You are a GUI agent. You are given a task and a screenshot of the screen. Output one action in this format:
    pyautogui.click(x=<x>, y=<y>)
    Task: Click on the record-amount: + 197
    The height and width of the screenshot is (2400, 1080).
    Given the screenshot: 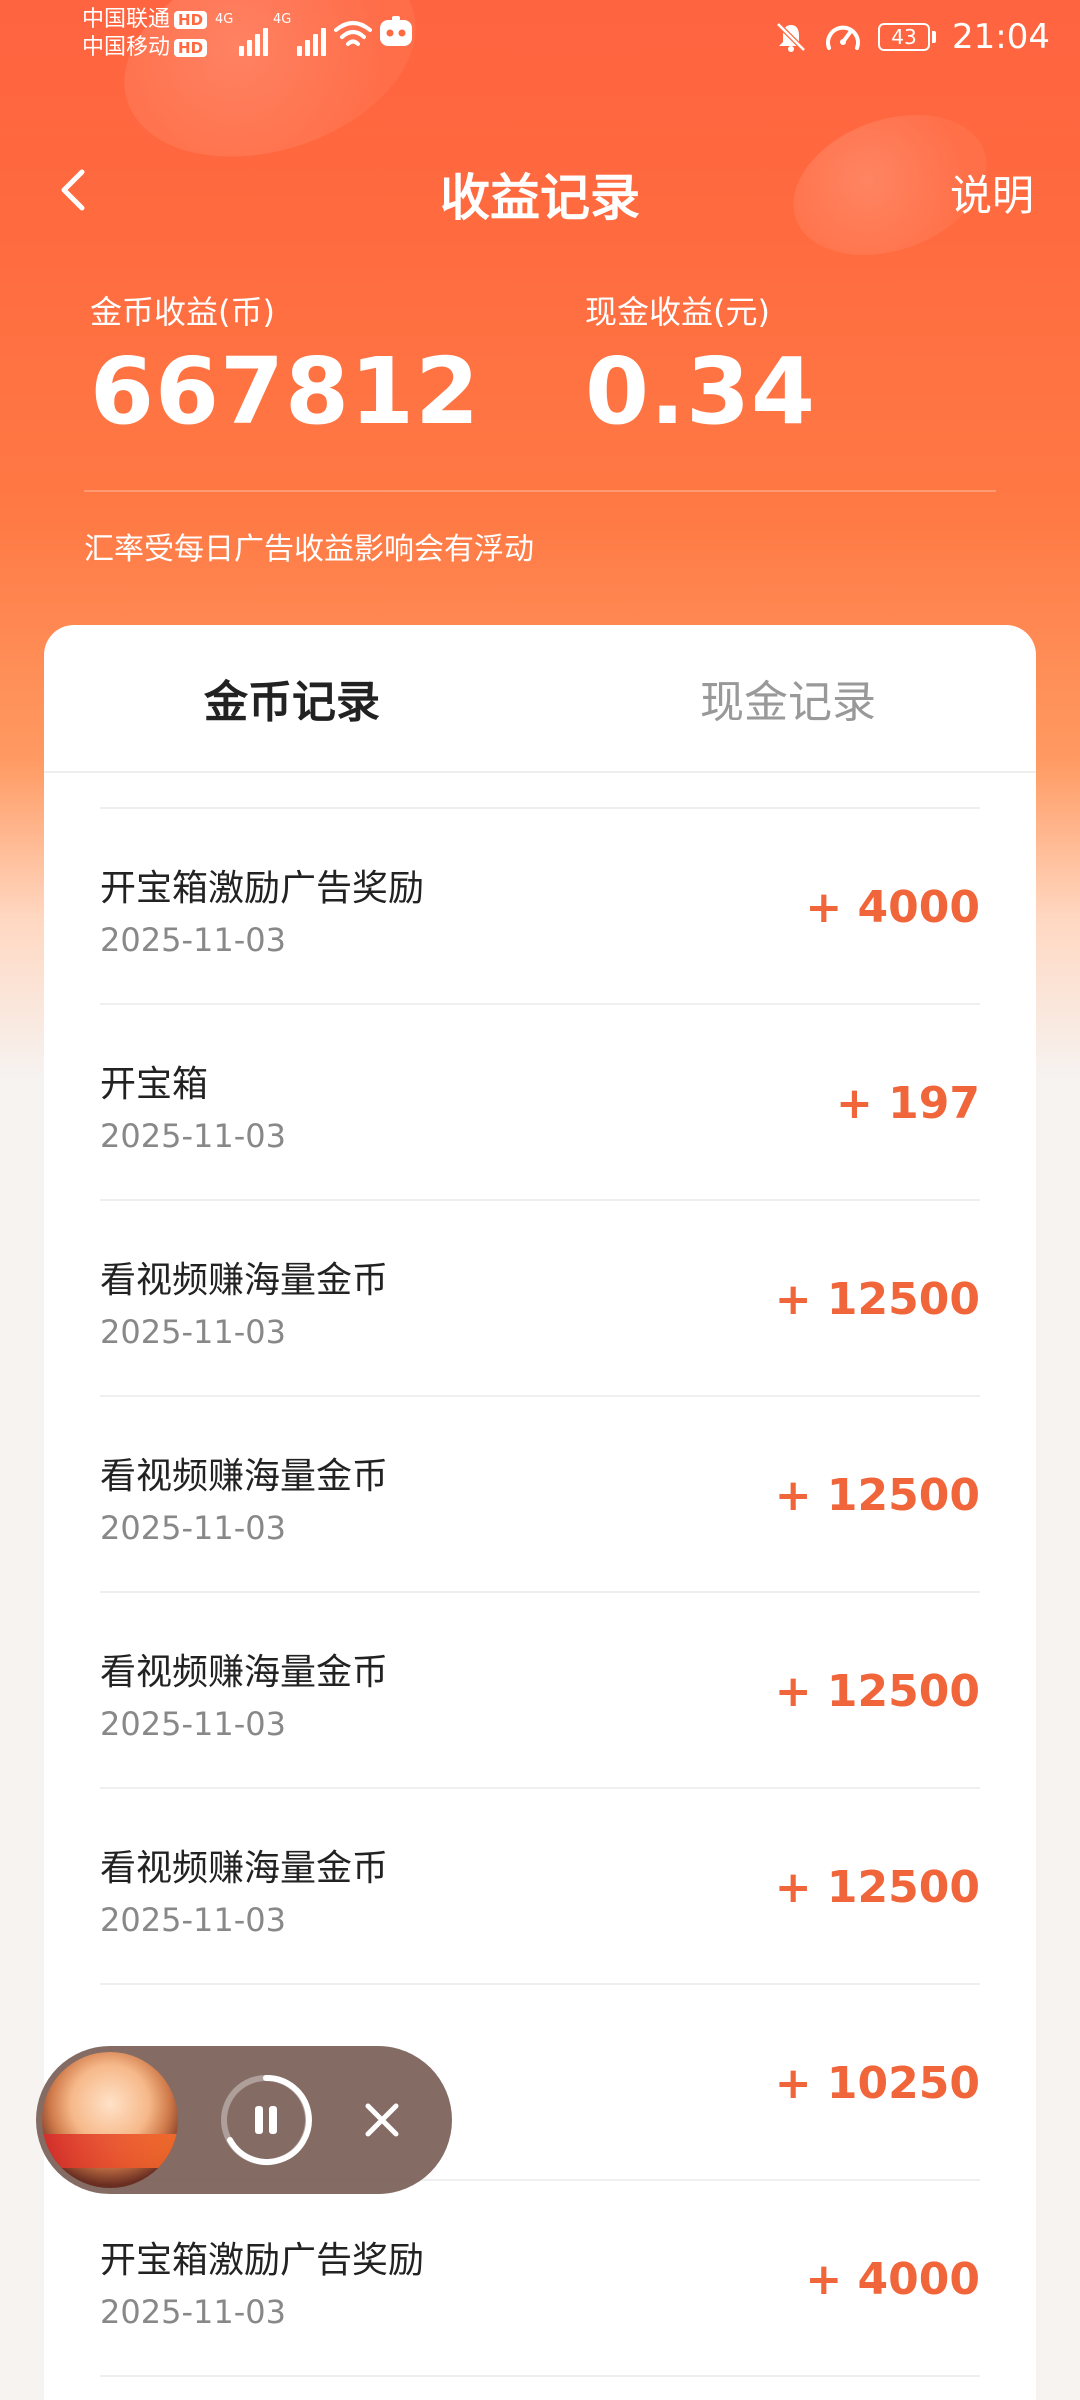 What is the action you would take?
    pyautogui.click(x=907, y=1103)
    